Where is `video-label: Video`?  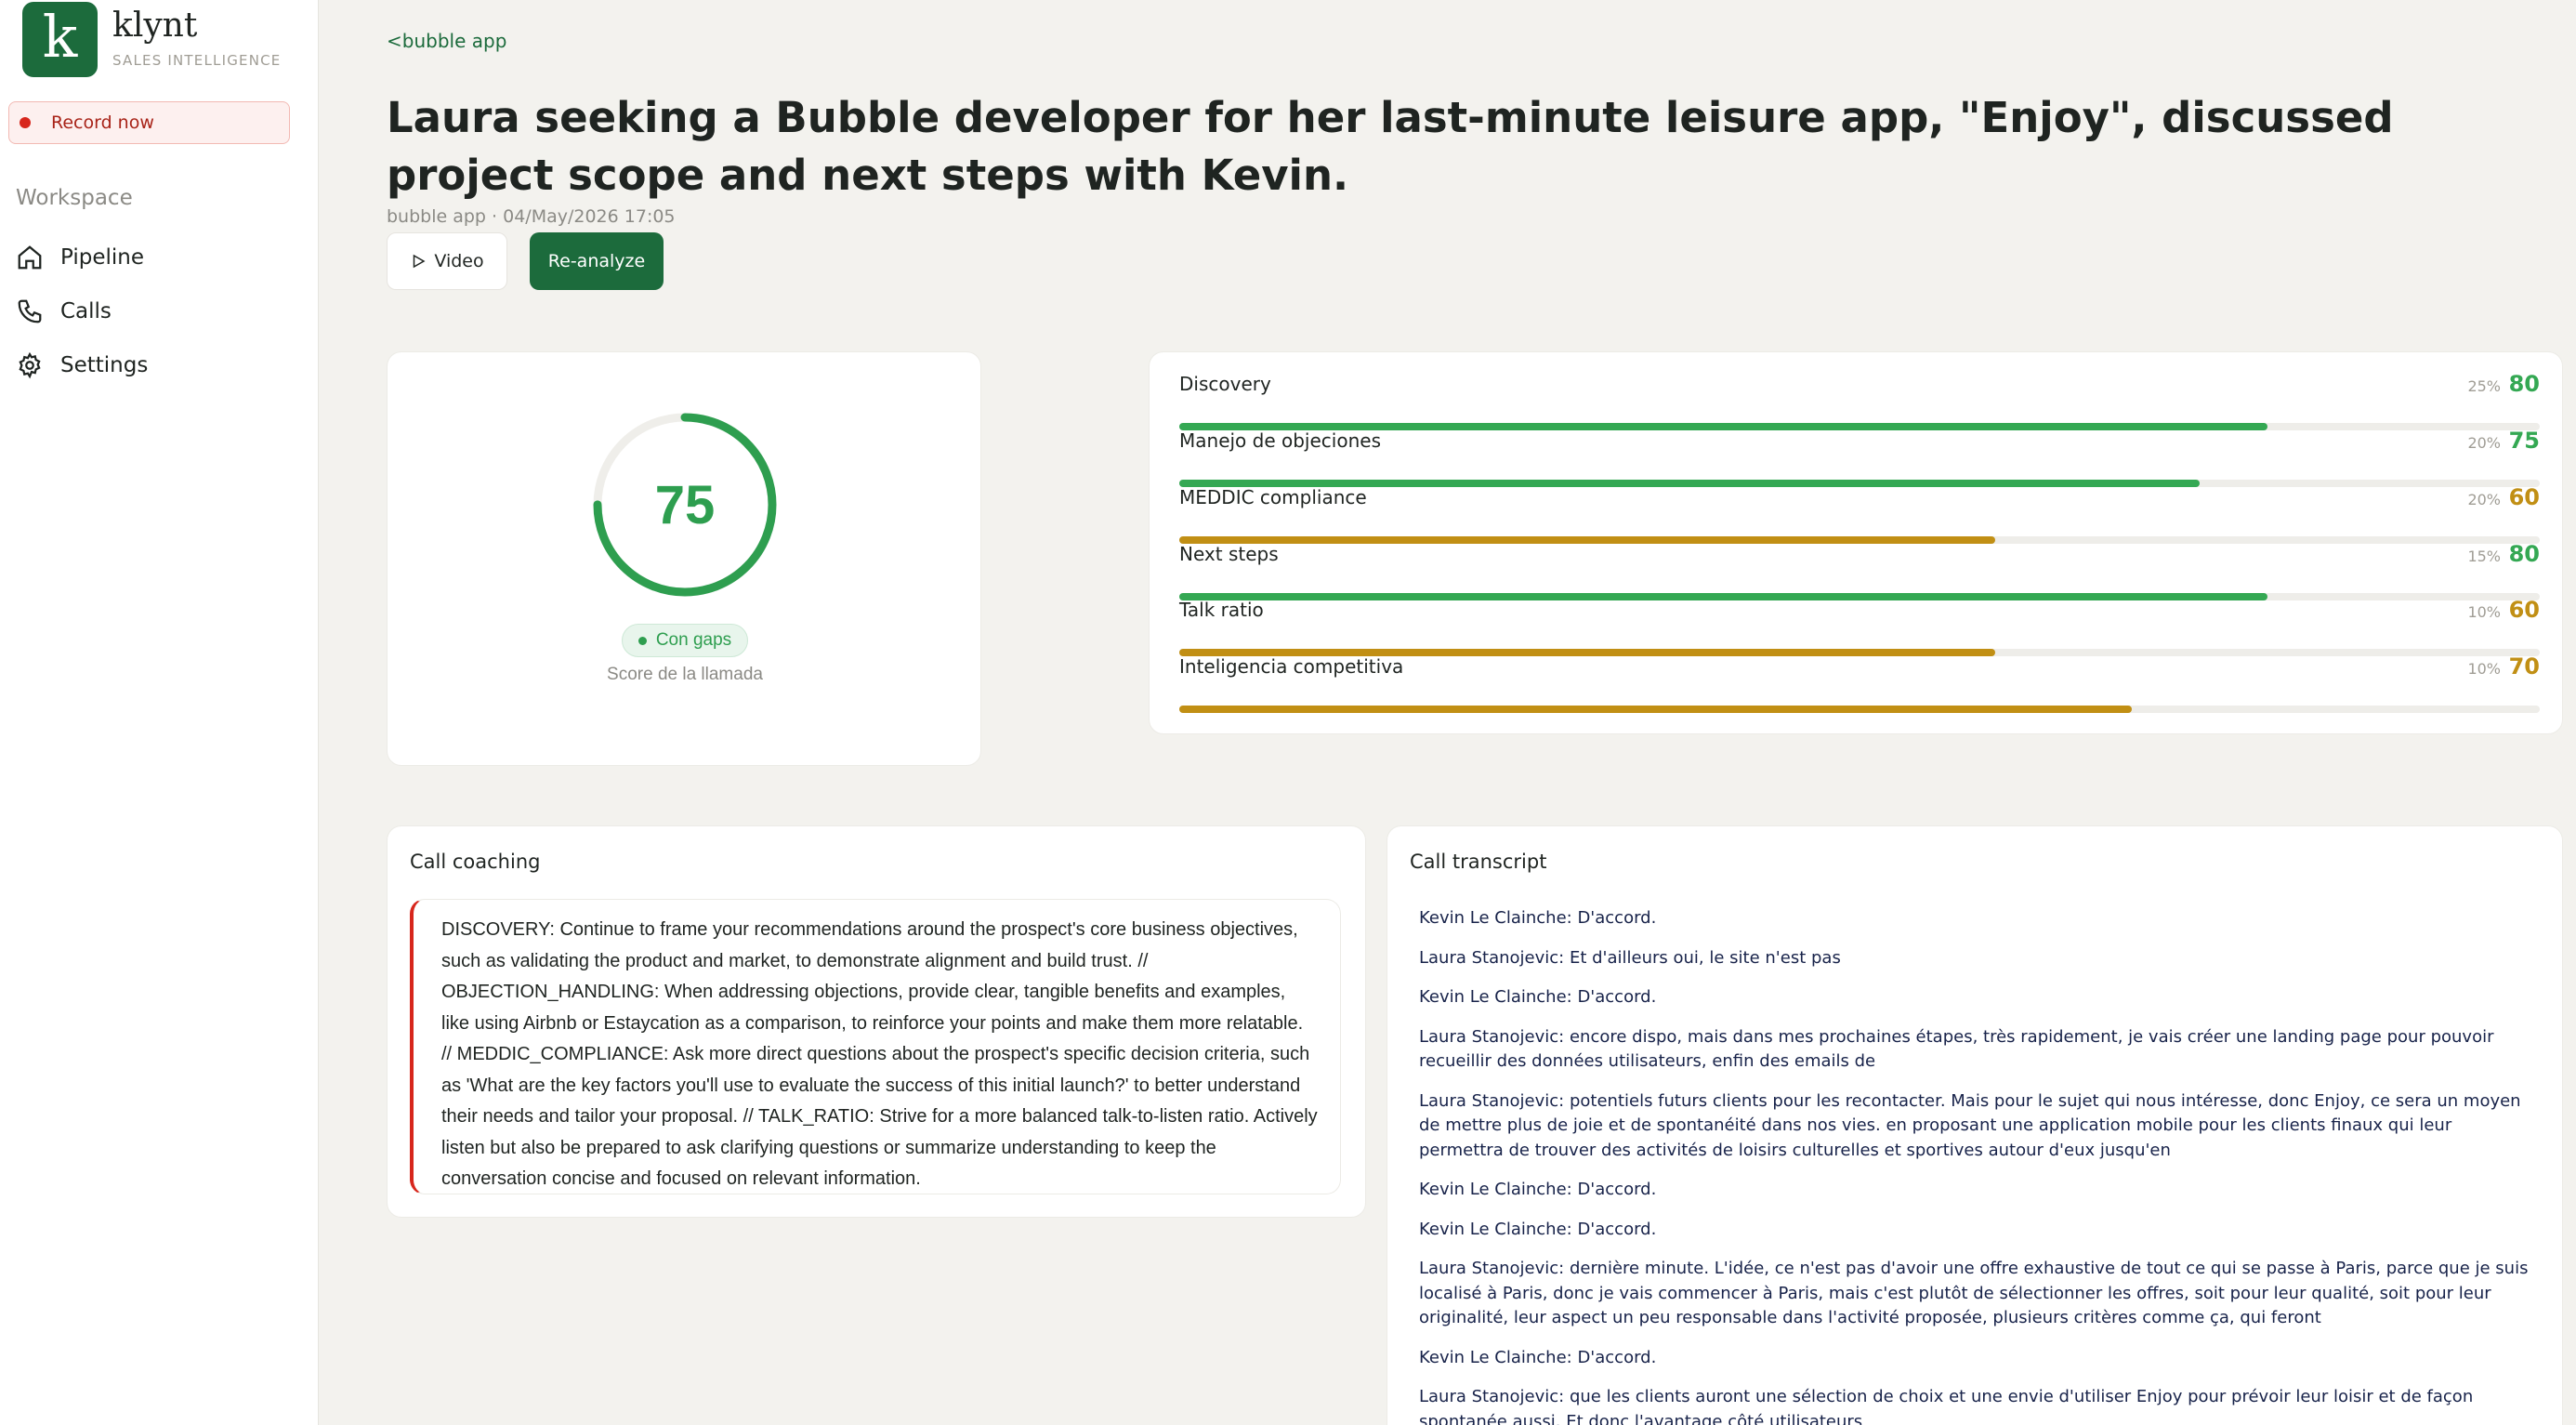 video-label: Video is located at coordinates (459, 261).